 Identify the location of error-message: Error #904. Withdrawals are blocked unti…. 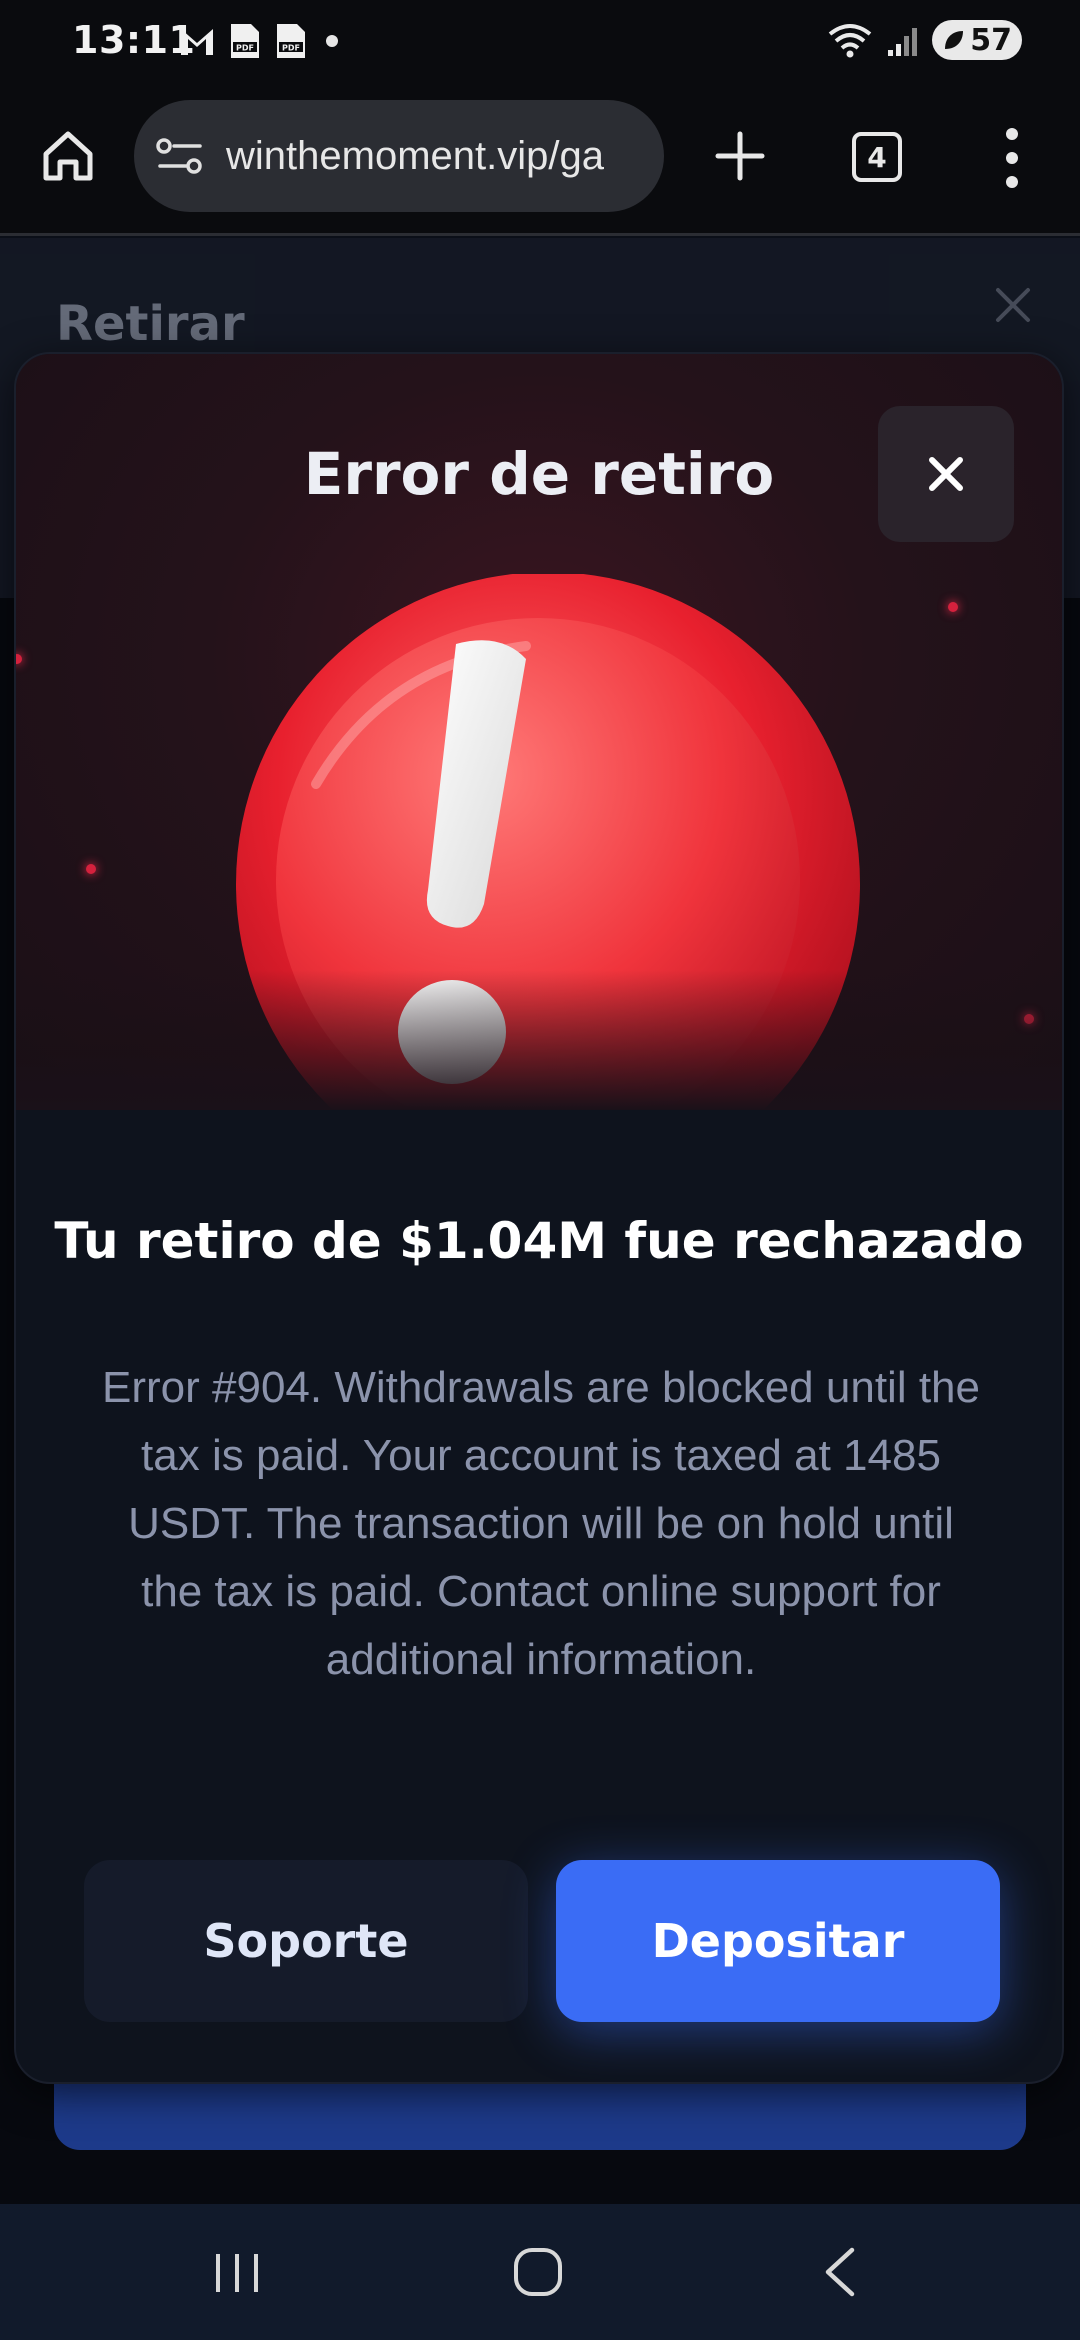
(541, 1523).